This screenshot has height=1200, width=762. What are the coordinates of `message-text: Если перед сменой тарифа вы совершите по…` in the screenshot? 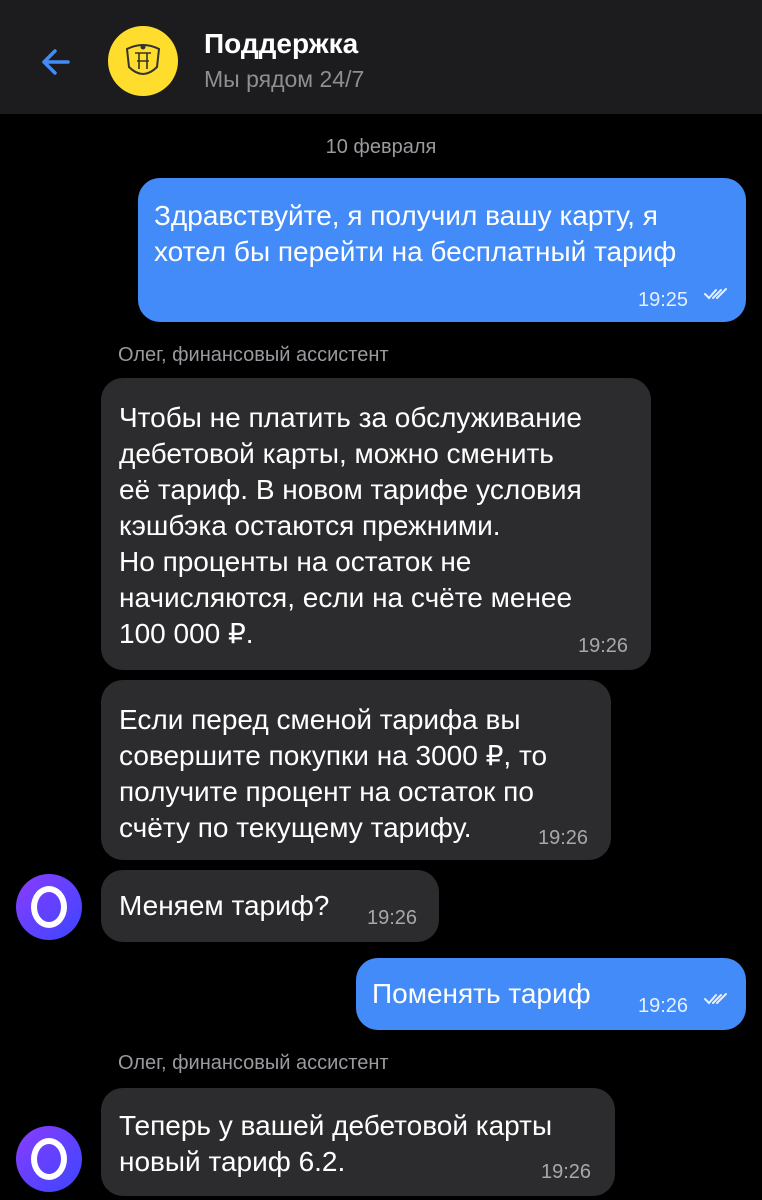 It's located at (333, 773).